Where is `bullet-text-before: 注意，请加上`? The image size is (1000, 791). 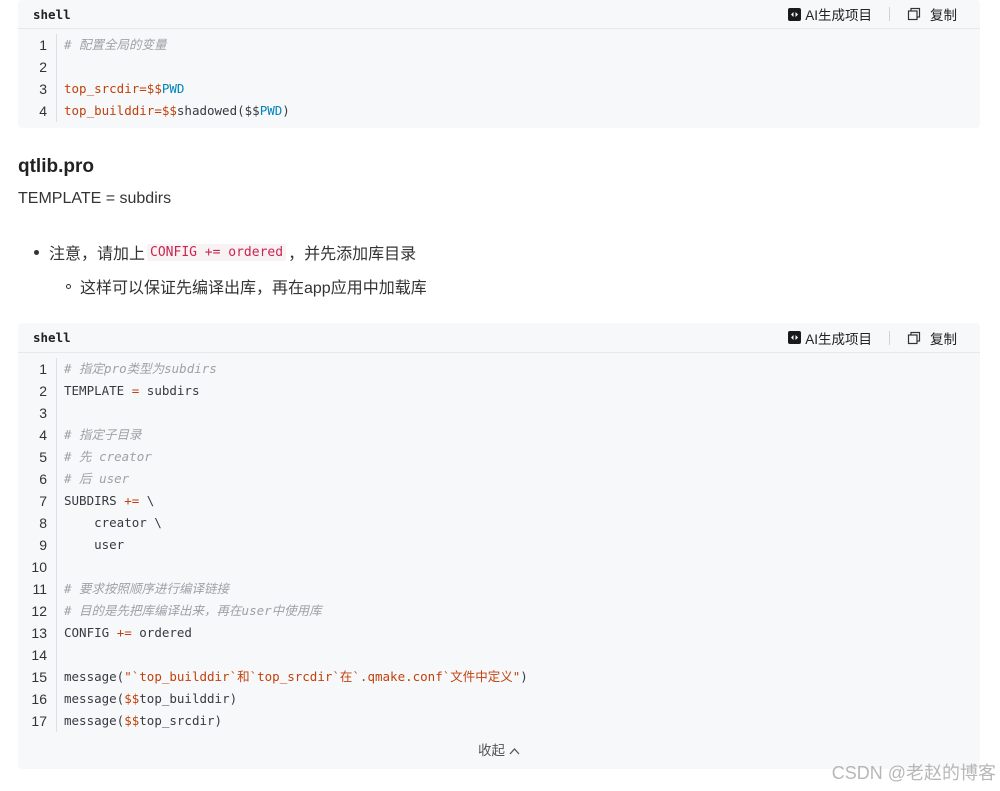 bullet-text-before: 注意，请加上 is located at coordinates (97, 254).